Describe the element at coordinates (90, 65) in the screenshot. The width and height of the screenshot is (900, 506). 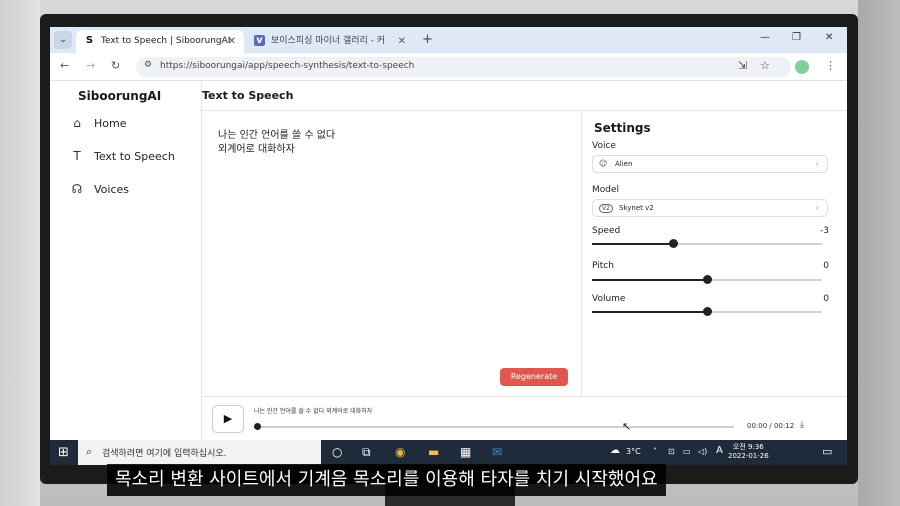
I see `forward-icon: →` at that location.